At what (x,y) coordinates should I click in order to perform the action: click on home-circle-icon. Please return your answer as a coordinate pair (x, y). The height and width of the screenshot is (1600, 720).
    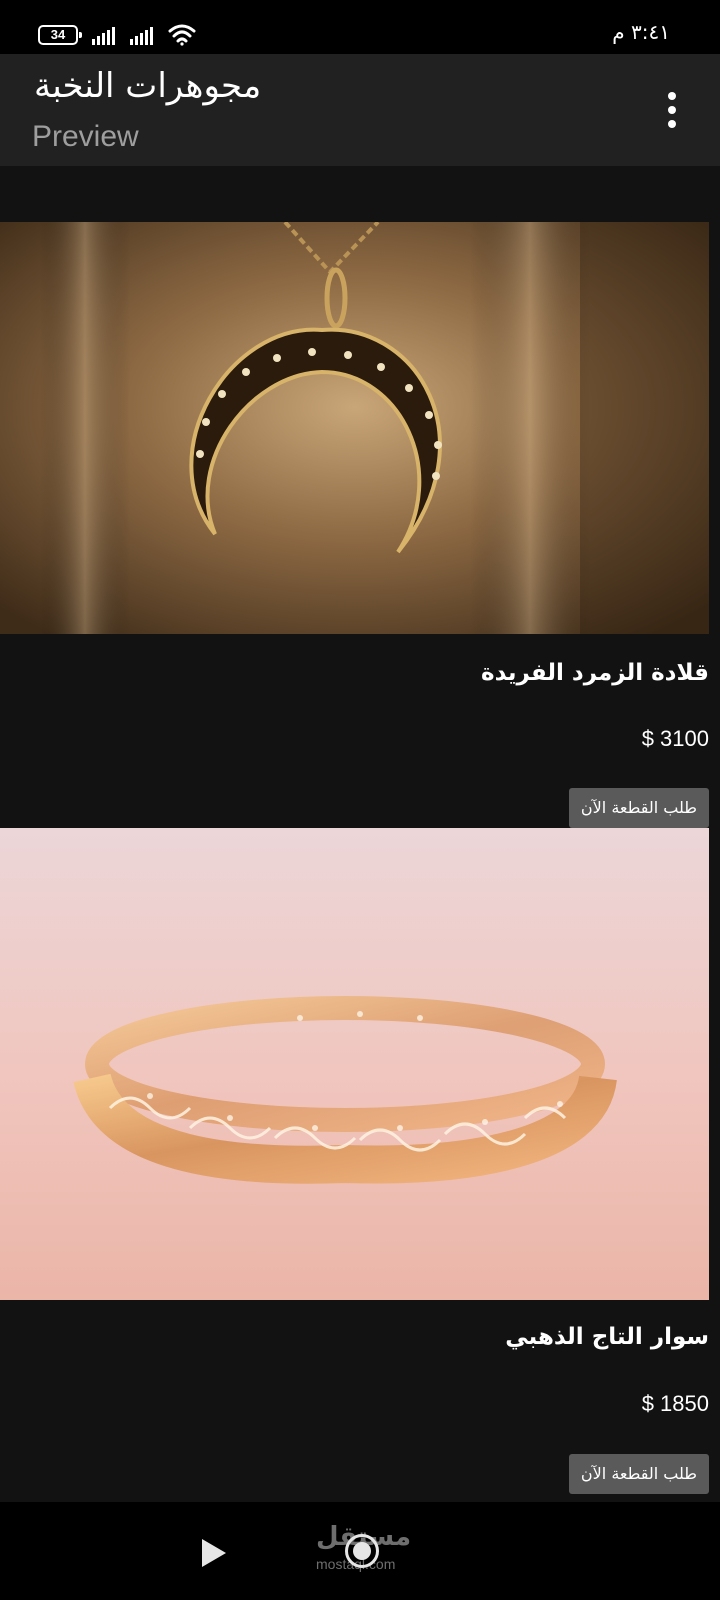
    Looking at the image, I should click on (362, 1551).